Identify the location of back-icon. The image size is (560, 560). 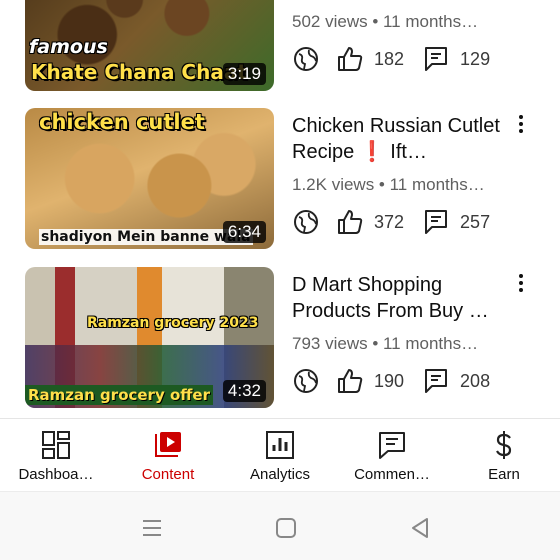
(420, 528).